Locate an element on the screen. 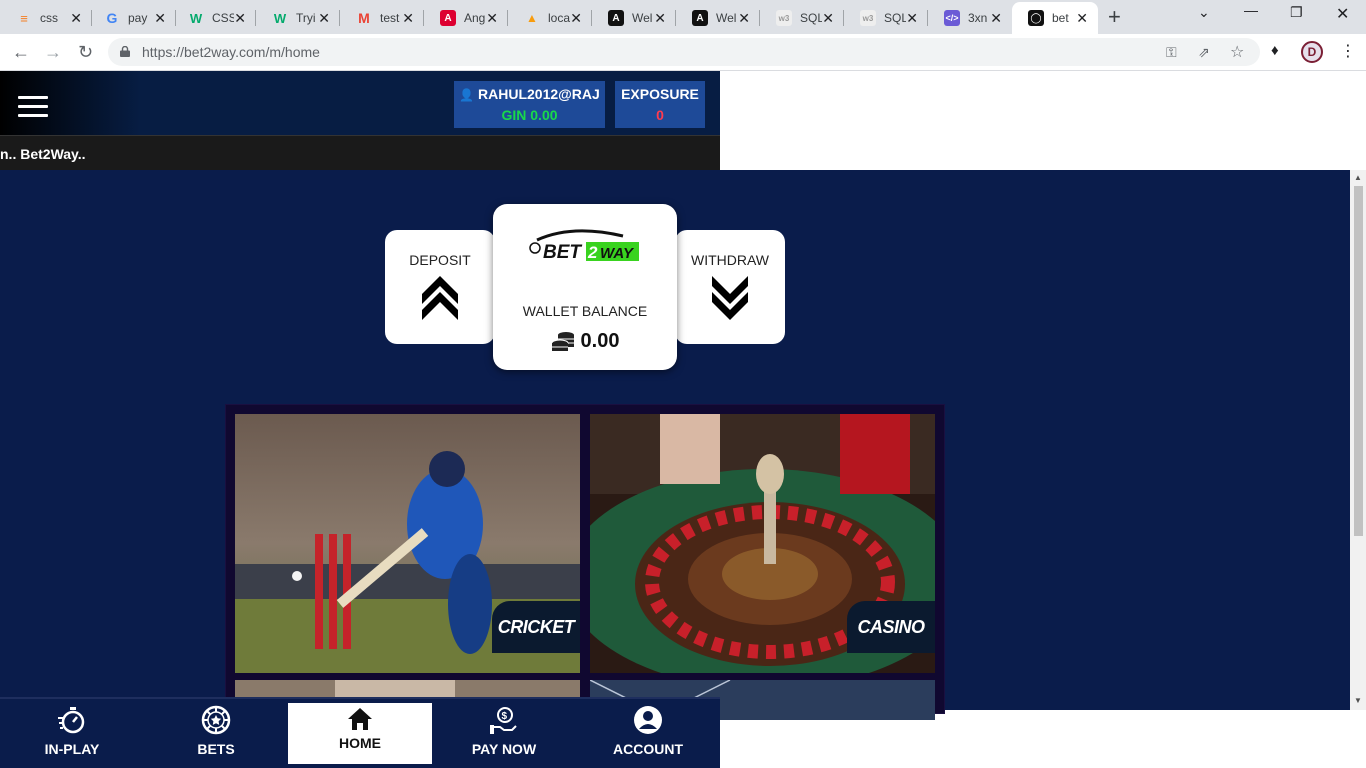 The image size is (1366, 768). bet2way-logo: BET 2 WAY is located at coordinates (584, 246).